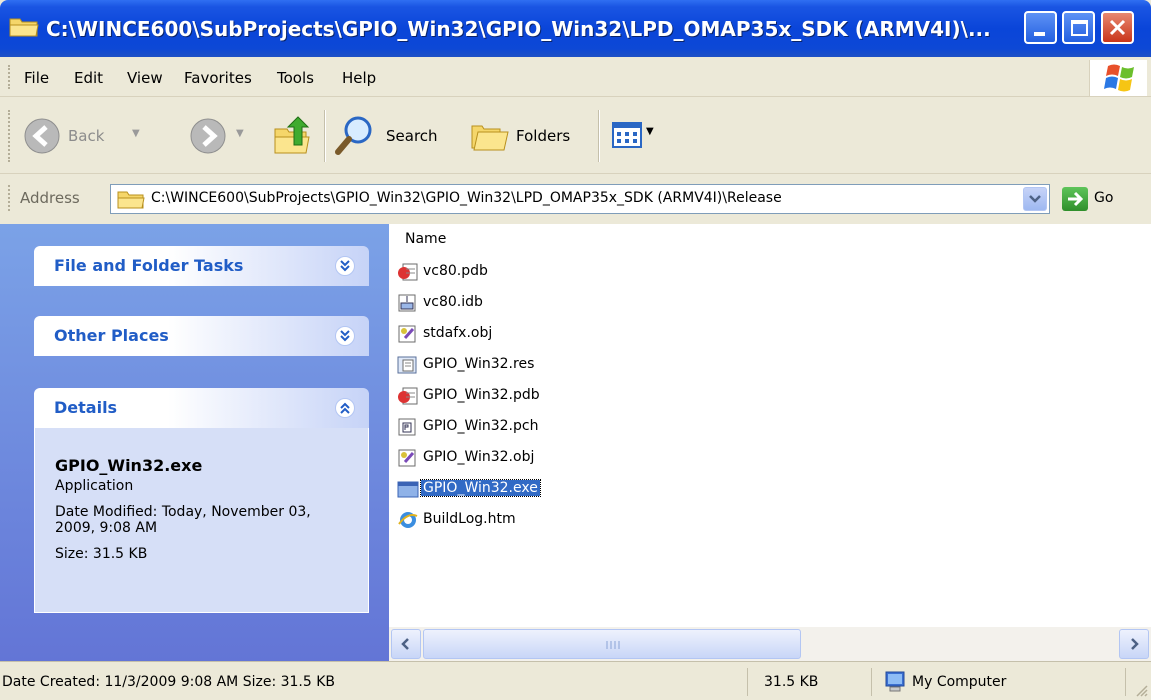  Describe the element at coordinates (218, 78) in the screenshot. I see `menu-favorites: Favorites` at that location.